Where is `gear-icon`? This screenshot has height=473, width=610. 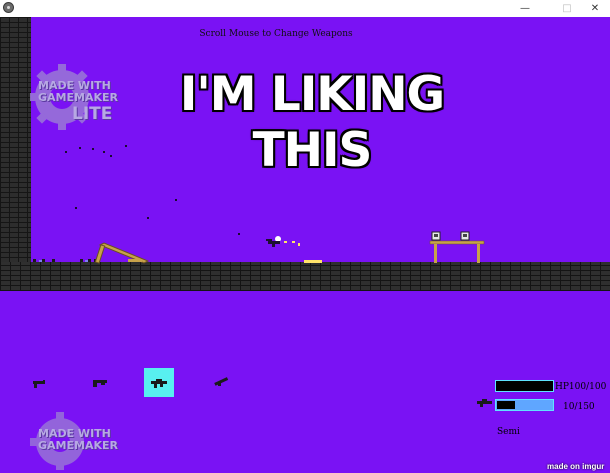
gear-icon is located at coordinates (8, 7).